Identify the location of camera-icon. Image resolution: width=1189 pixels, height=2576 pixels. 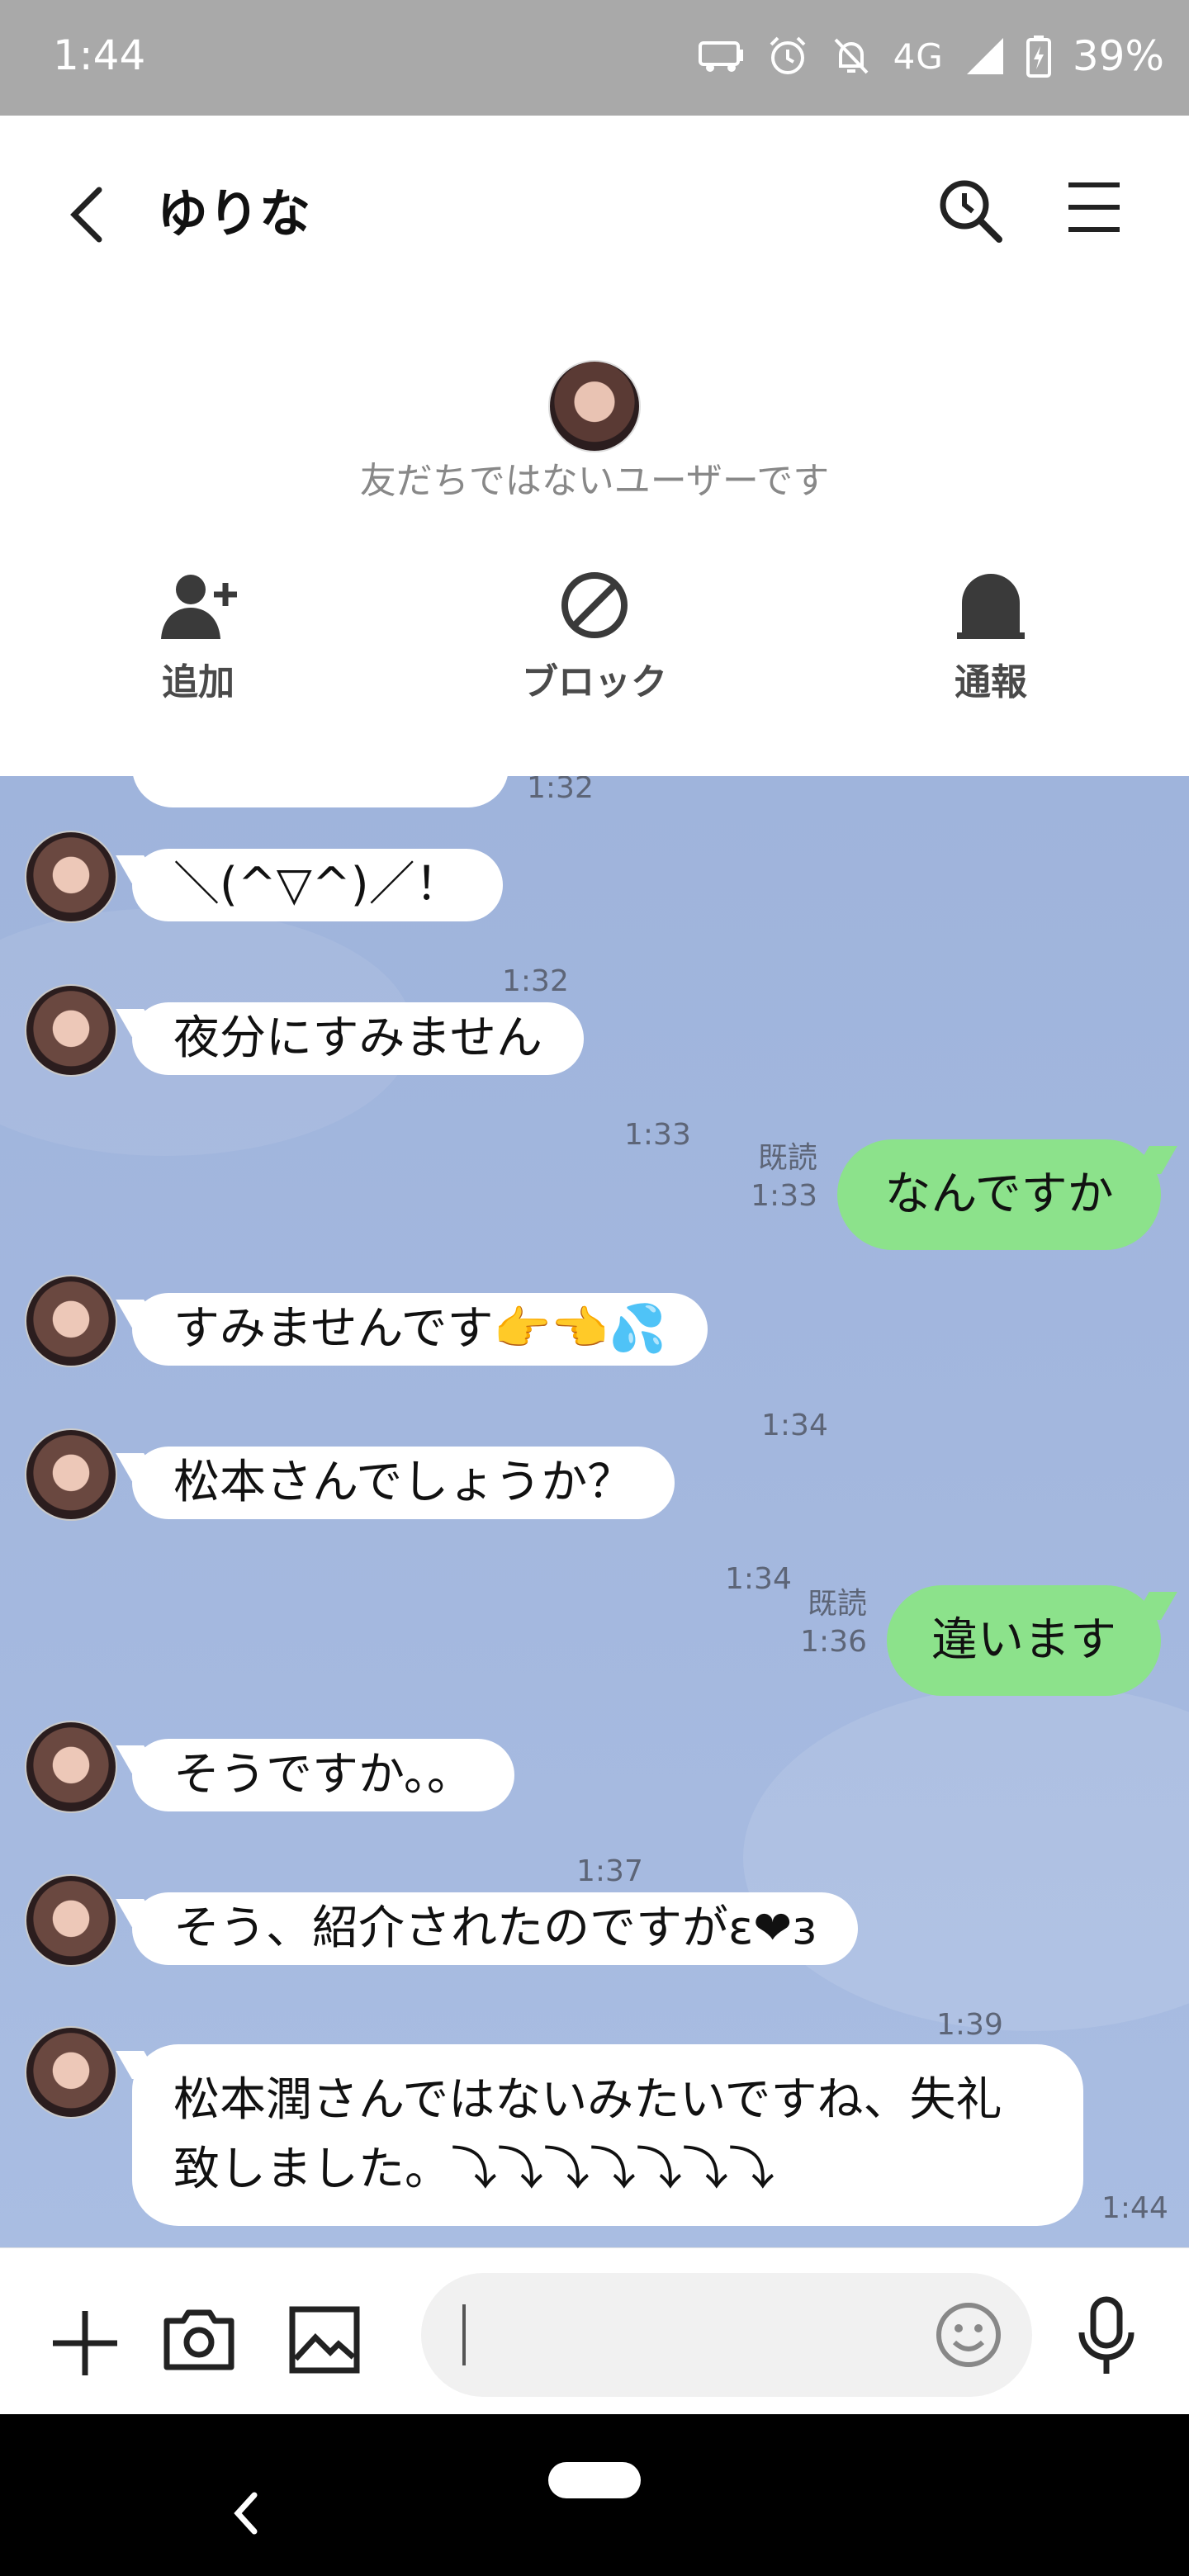
(199, 2338).